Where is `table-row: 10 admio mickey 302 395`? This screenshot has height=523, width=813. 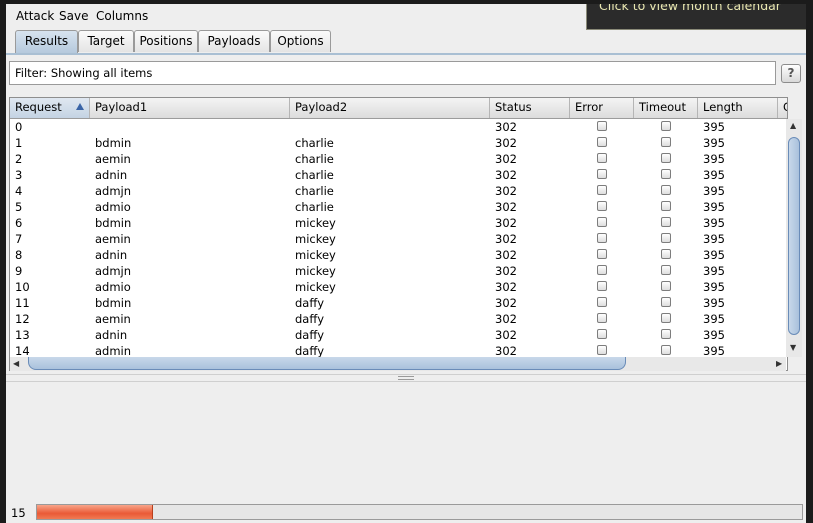 table-row: 10 admio mickey 302 395 is located at coordinates (392, 287).